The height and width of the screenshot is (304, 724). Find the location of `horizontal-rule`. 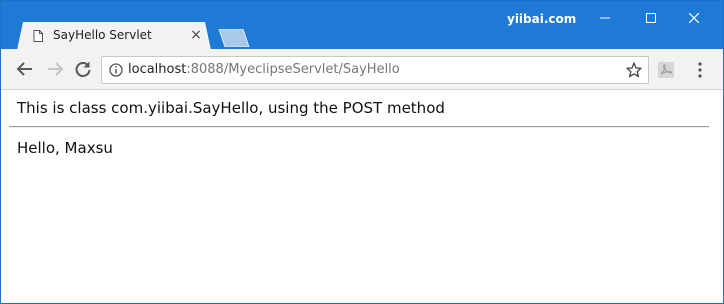

horizontal-rule is located at coordinates (359, 127).